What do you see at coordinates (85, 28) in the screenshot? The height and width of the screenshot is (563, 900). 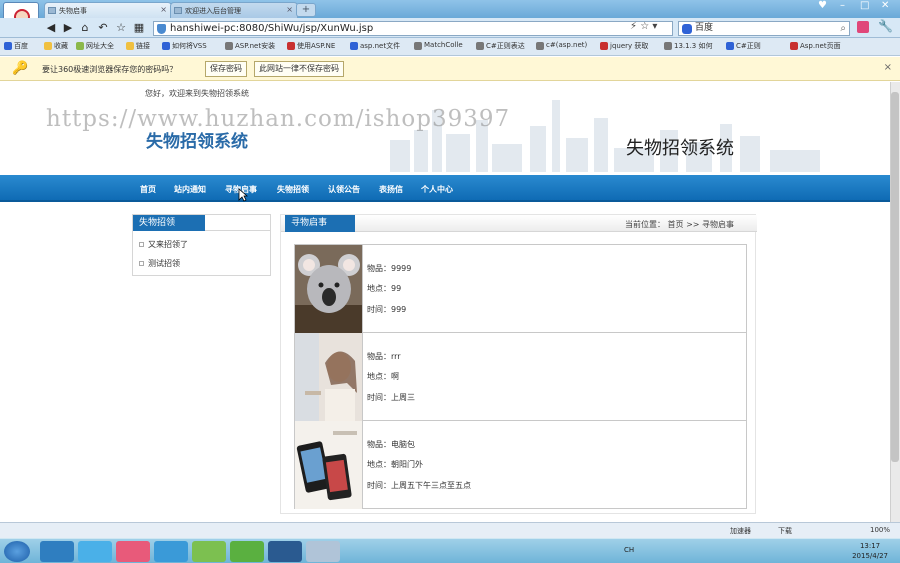 I see `home-icon: ⌂` at bounding box center [85, 28].